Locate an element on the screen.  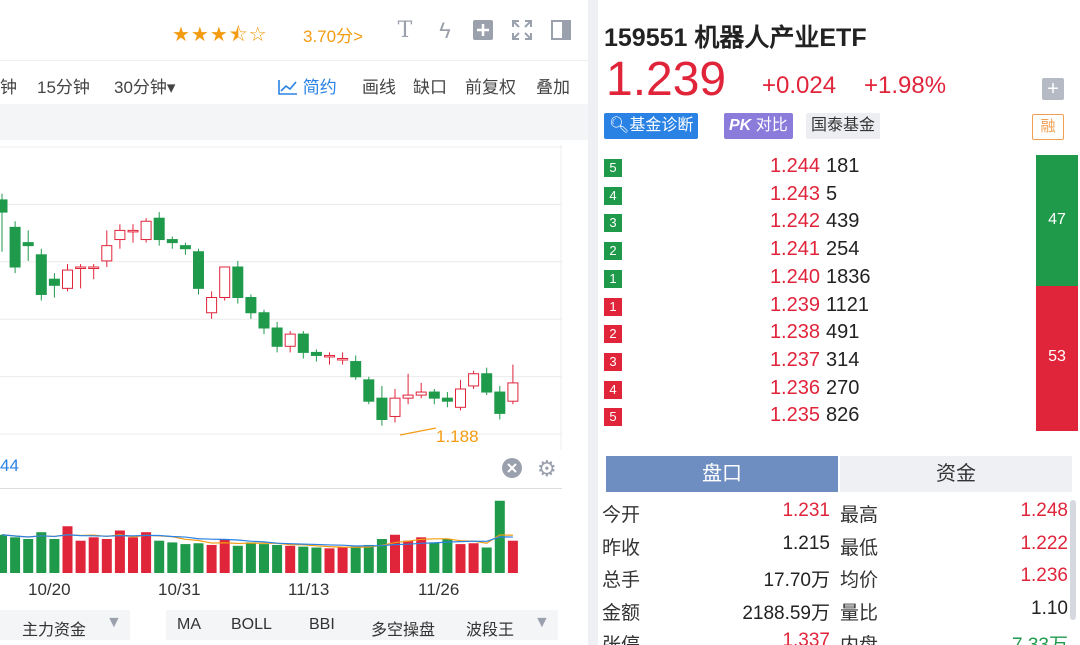
fund-diagnosis-button: 🔍︎基金诊断 is located at coordinates (651, 126).